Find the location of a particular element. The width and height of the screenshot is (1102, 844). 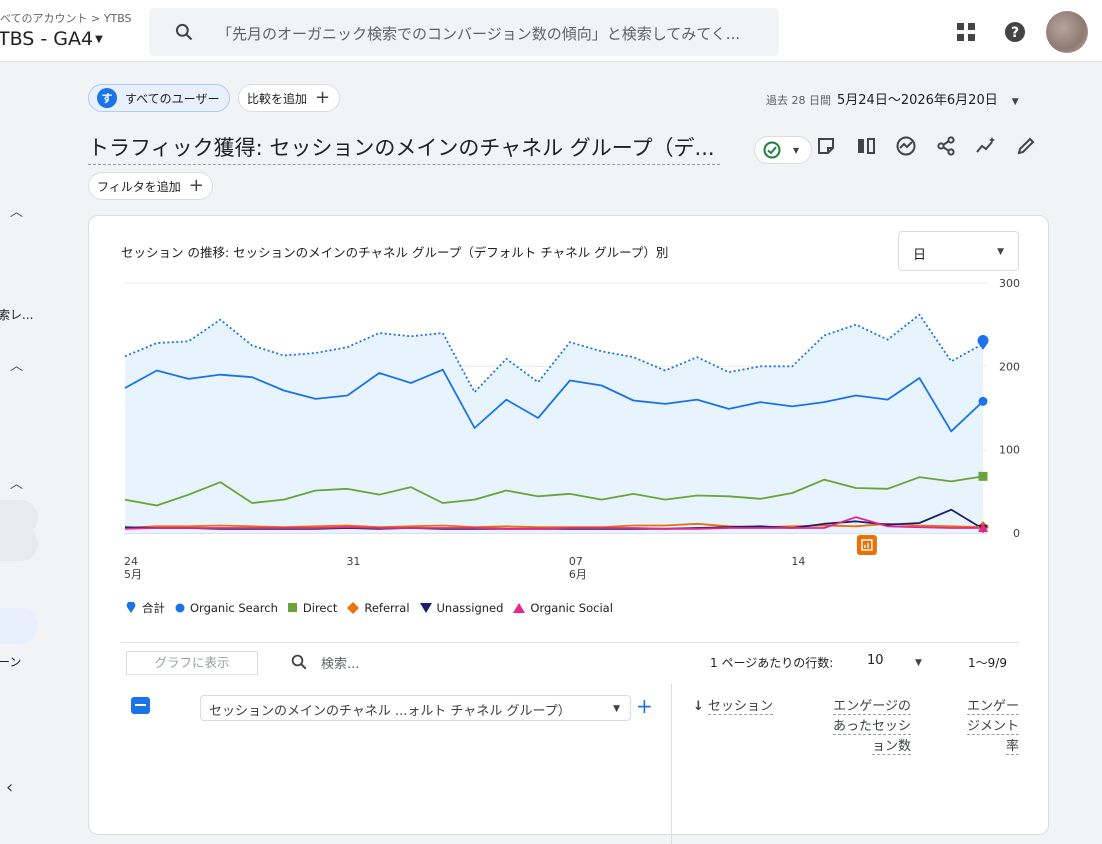

dimension-label: セッションのメインのチャネル ...ォルト チャネル グループ） is located at coordinates (390, 711).